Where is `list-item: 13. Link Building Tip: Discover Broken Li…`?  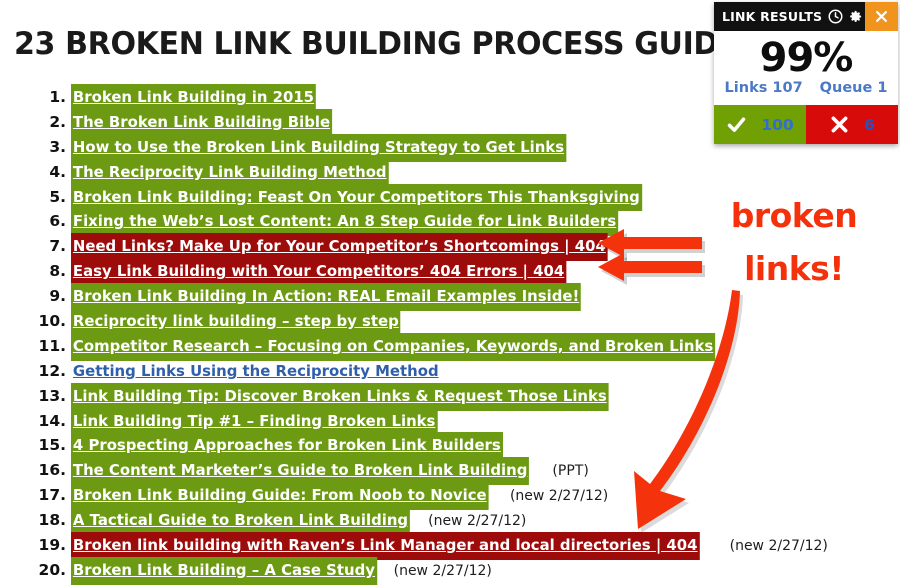
list-item: 13. Link Building Tip: Discover Broken Li… is located at coordinates (464, 396).